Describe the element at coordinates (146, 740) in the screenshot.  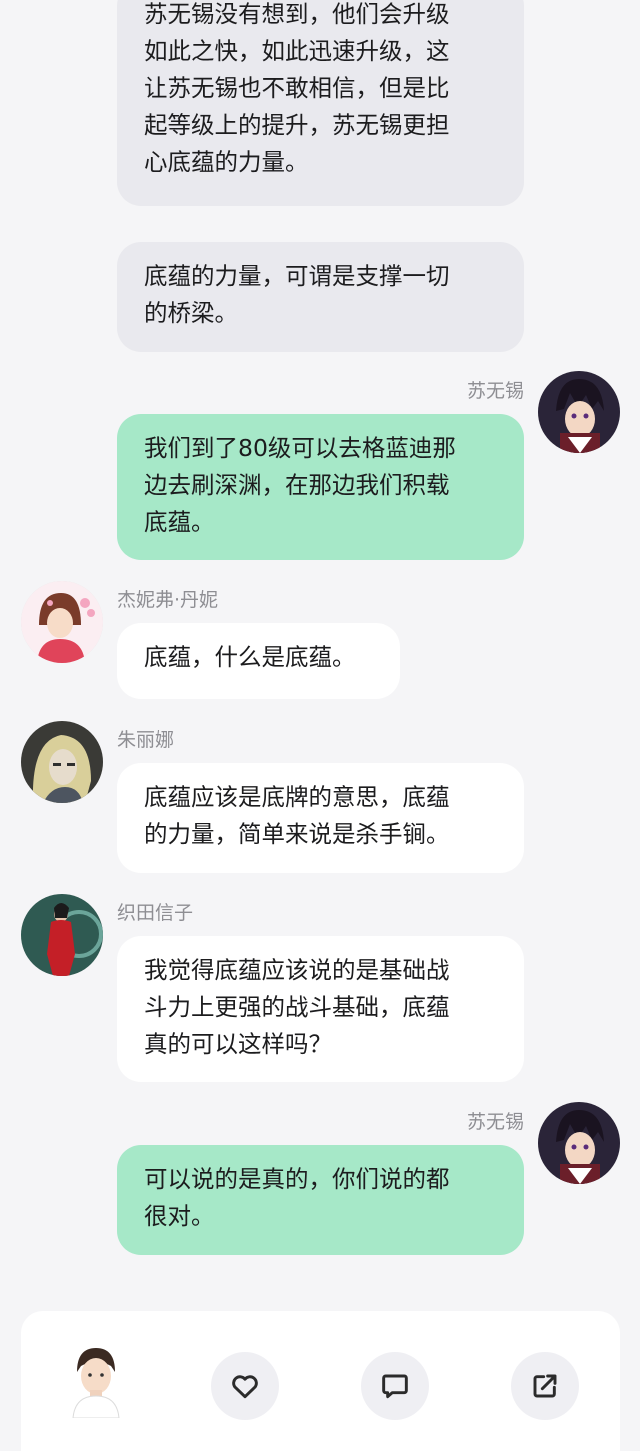
I see `sender-name: 朱丽娜` at that location.